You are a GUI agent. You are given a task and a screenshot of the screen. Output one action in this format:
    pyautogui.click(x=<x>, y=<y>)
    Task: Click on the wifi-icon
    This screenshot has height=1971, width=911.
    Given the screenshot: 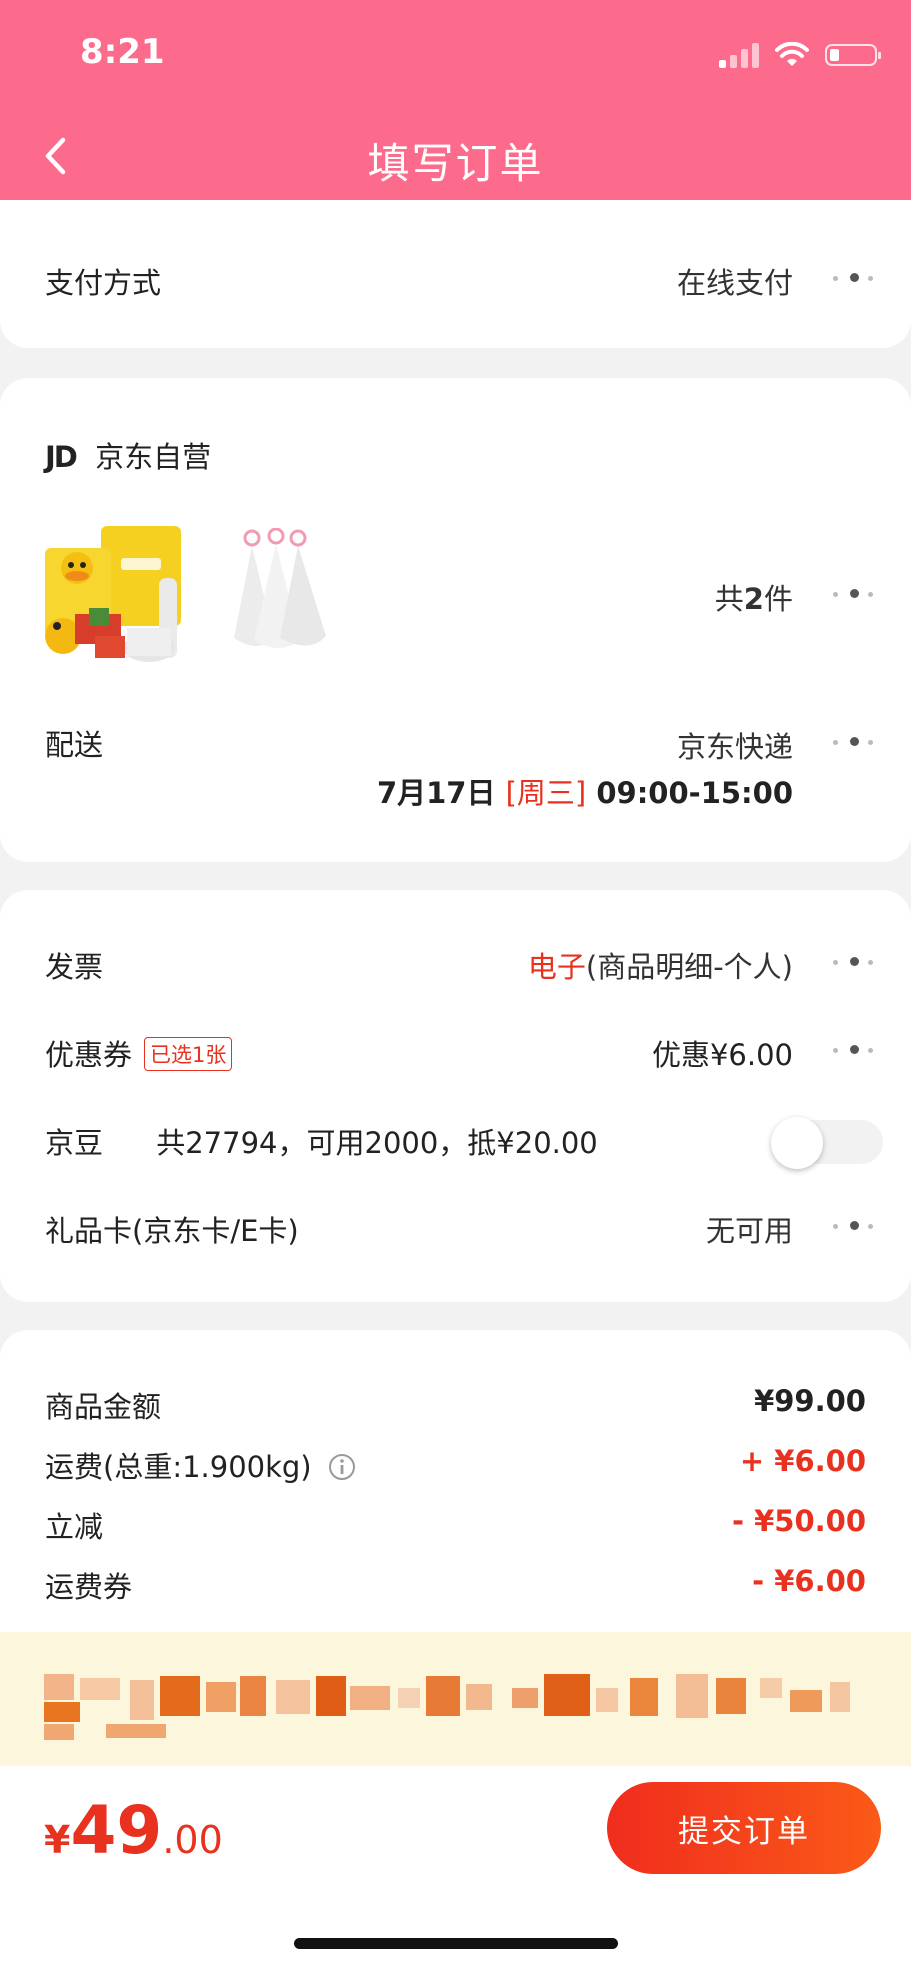 What is the action you would take?
    pyautogui.click(x=792, y=54)
    